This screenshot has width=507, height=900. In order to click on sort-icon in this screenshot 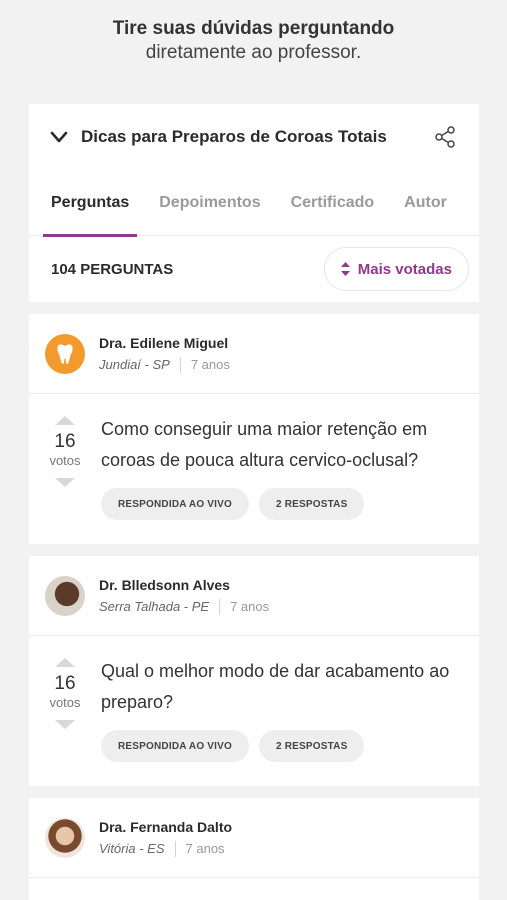, I will do `click(345, 269)`.